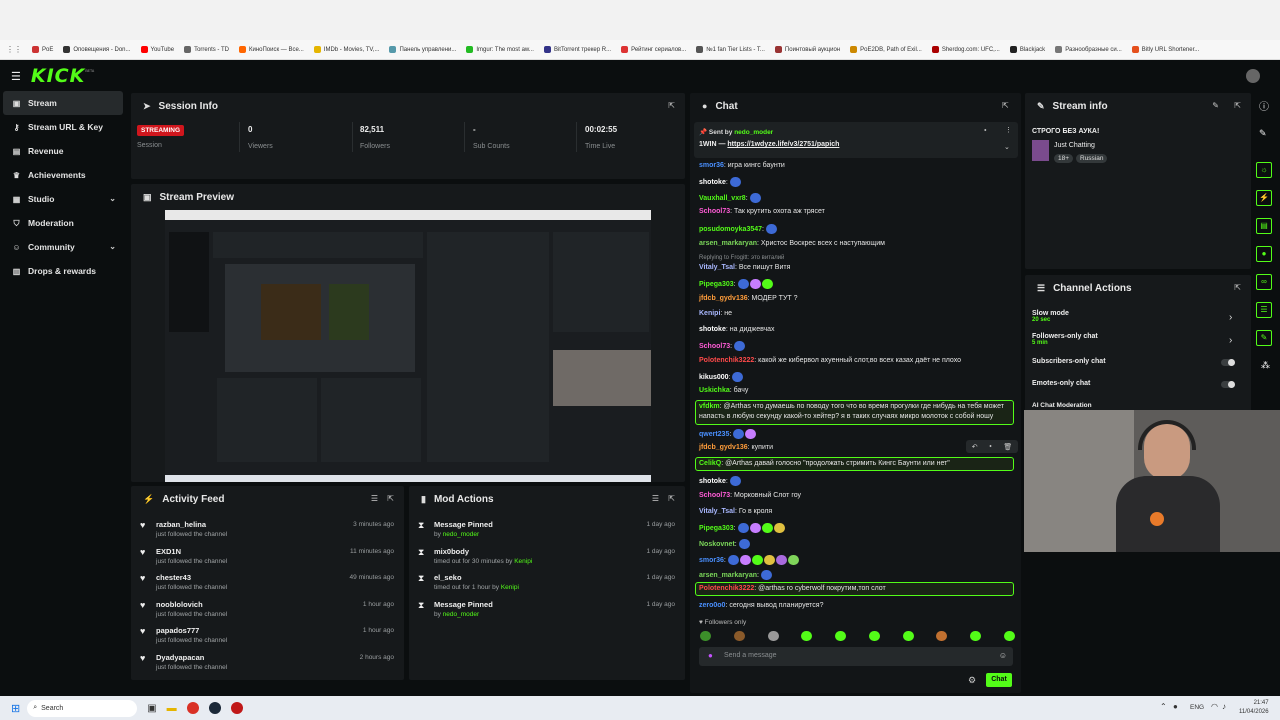 The image size is (1280, 720). I want to click on menu-icon: ☰, so click(16, 76).